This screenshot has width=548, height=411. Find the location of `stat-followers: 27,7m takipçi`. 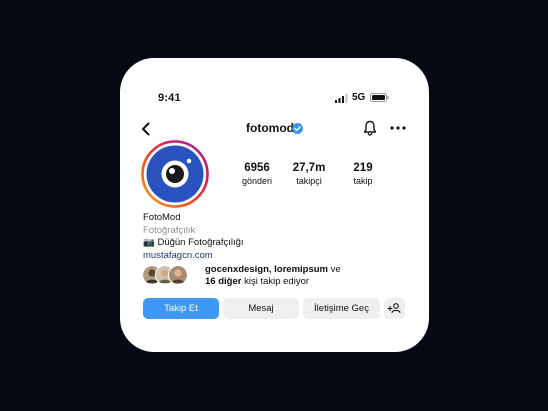

stat-followers: 27,7m takipçi is located at coordinates (309, 174).